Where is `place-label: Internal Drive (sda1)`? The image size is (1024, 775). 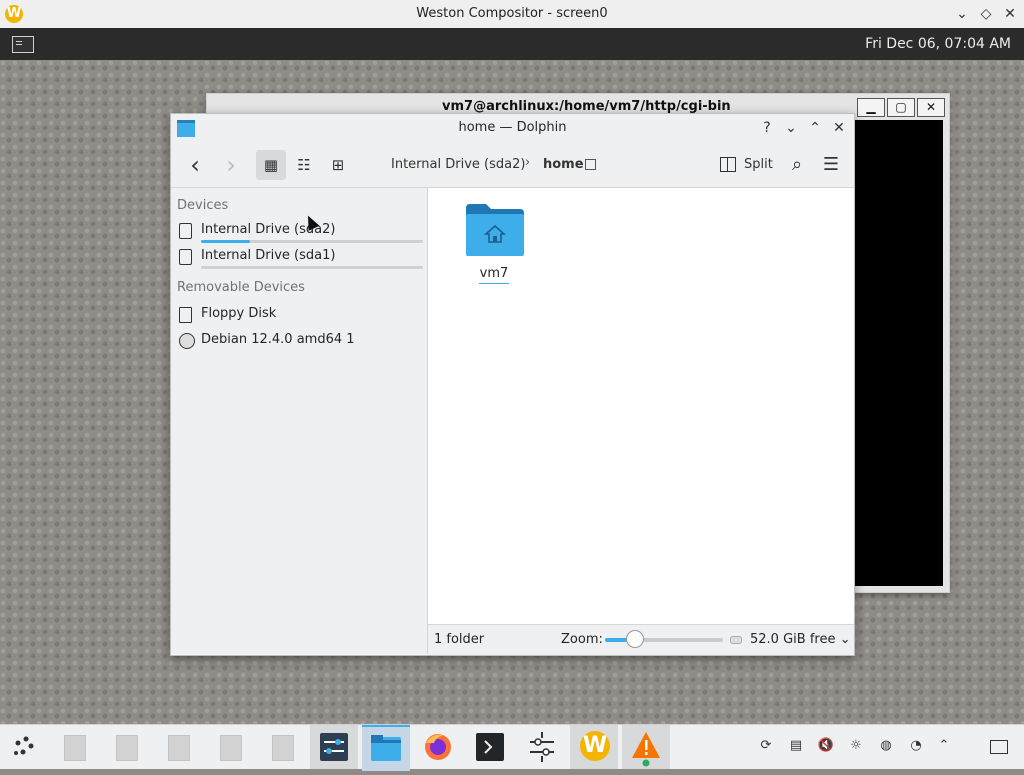
place-label: Internal Drive (sda1) is located at coordinates (268, 255).